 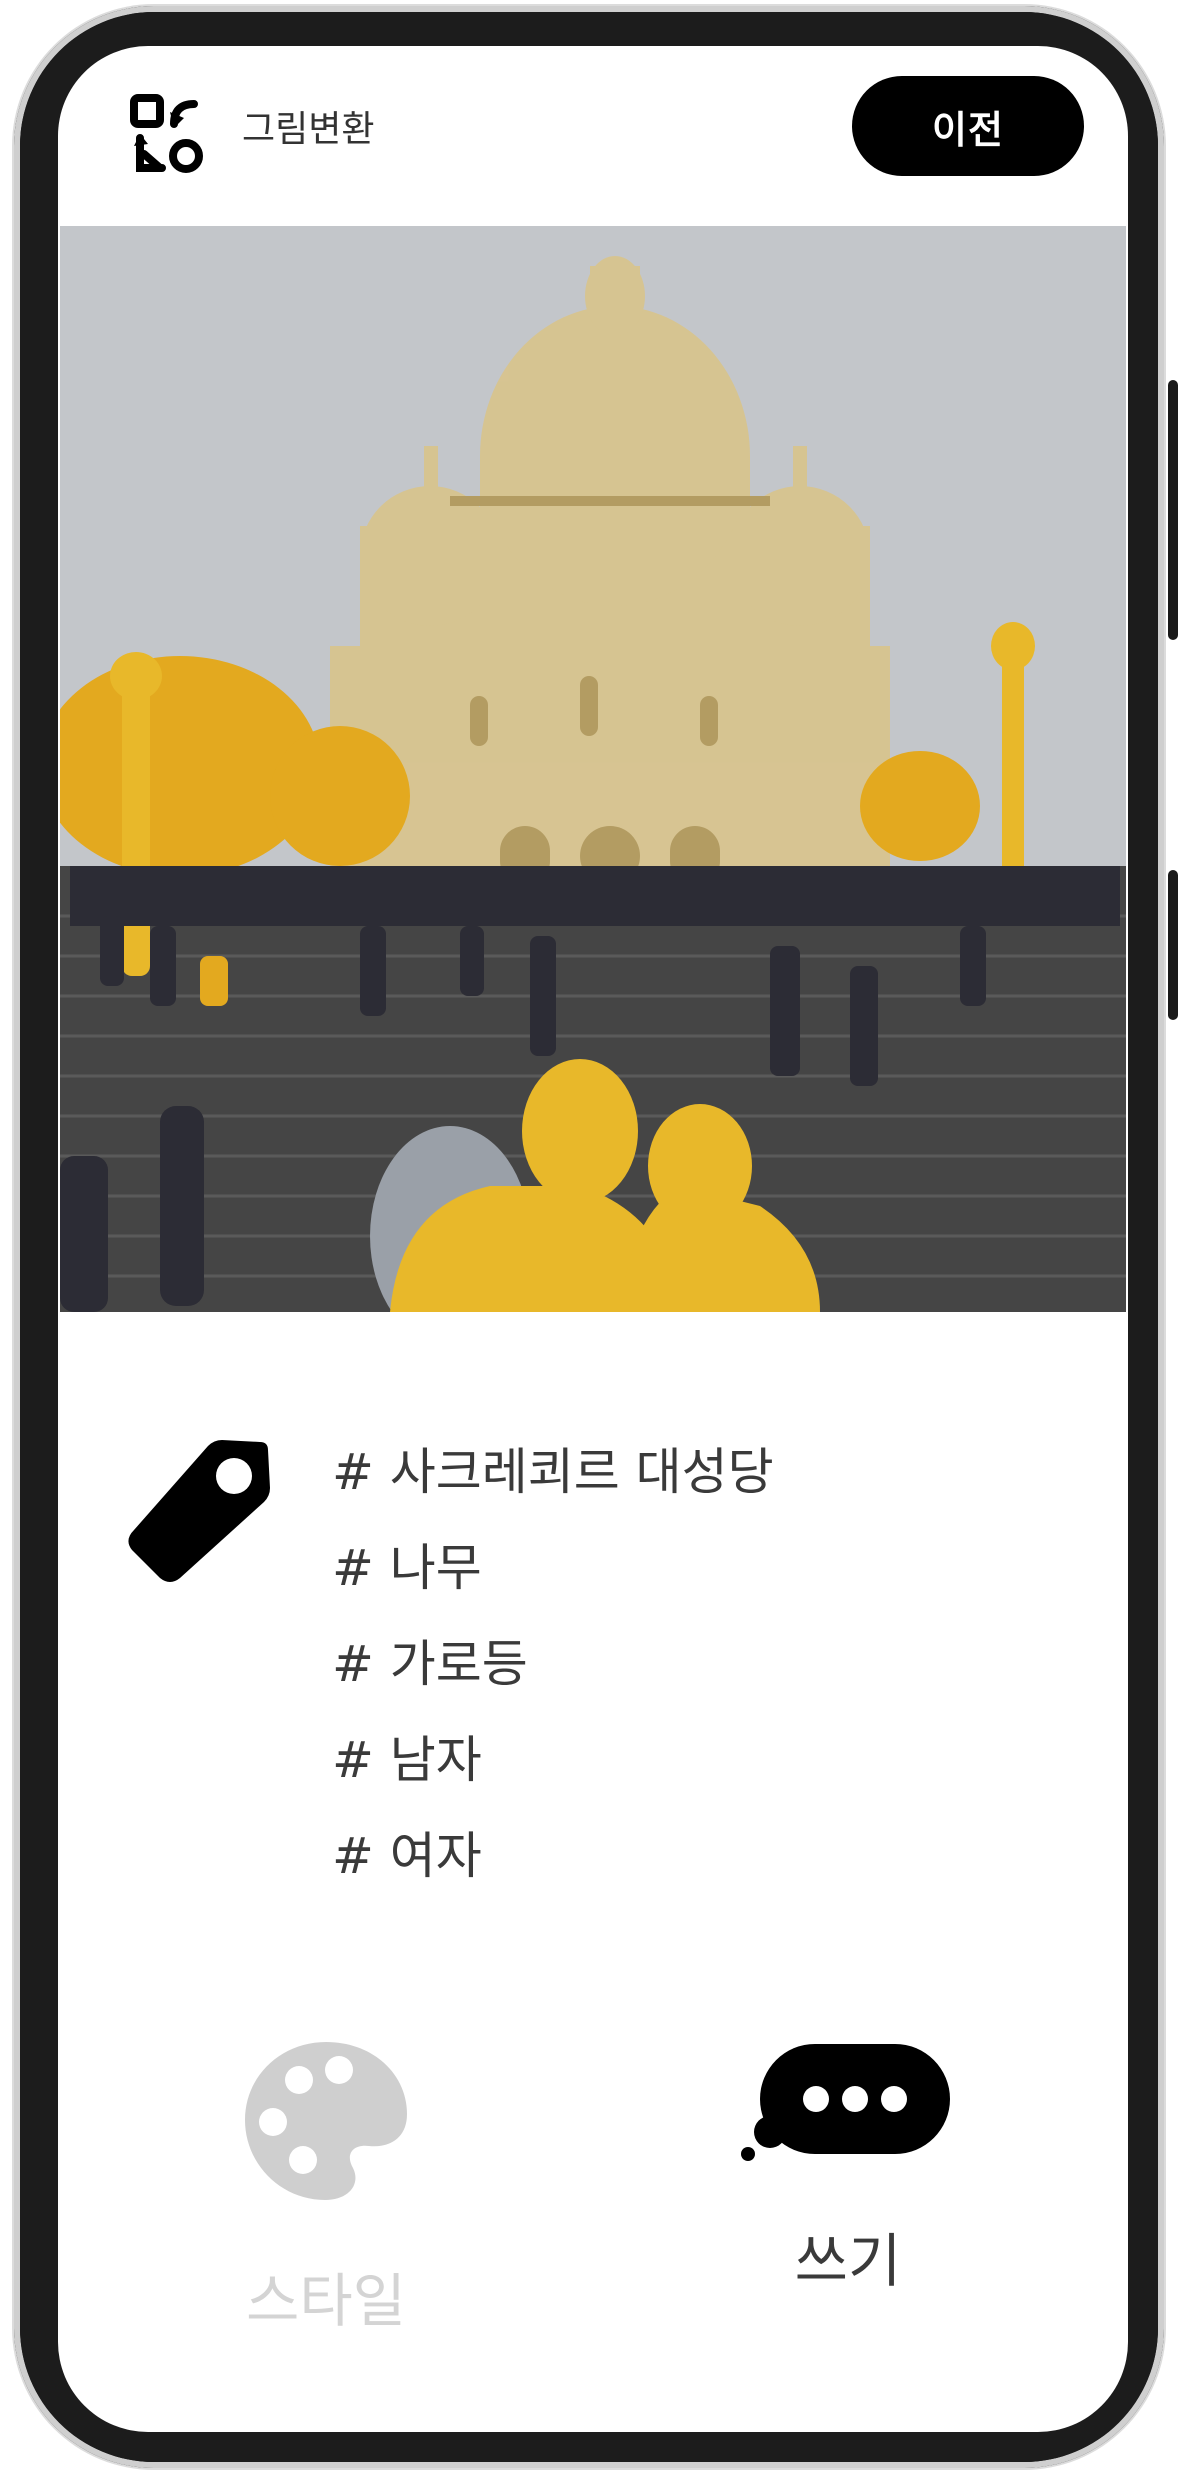 What do you see at coordinates (848, 2261) in the screenshot?
I see `tab-write-label: 쓰기` at bounding box center [848, 2261].